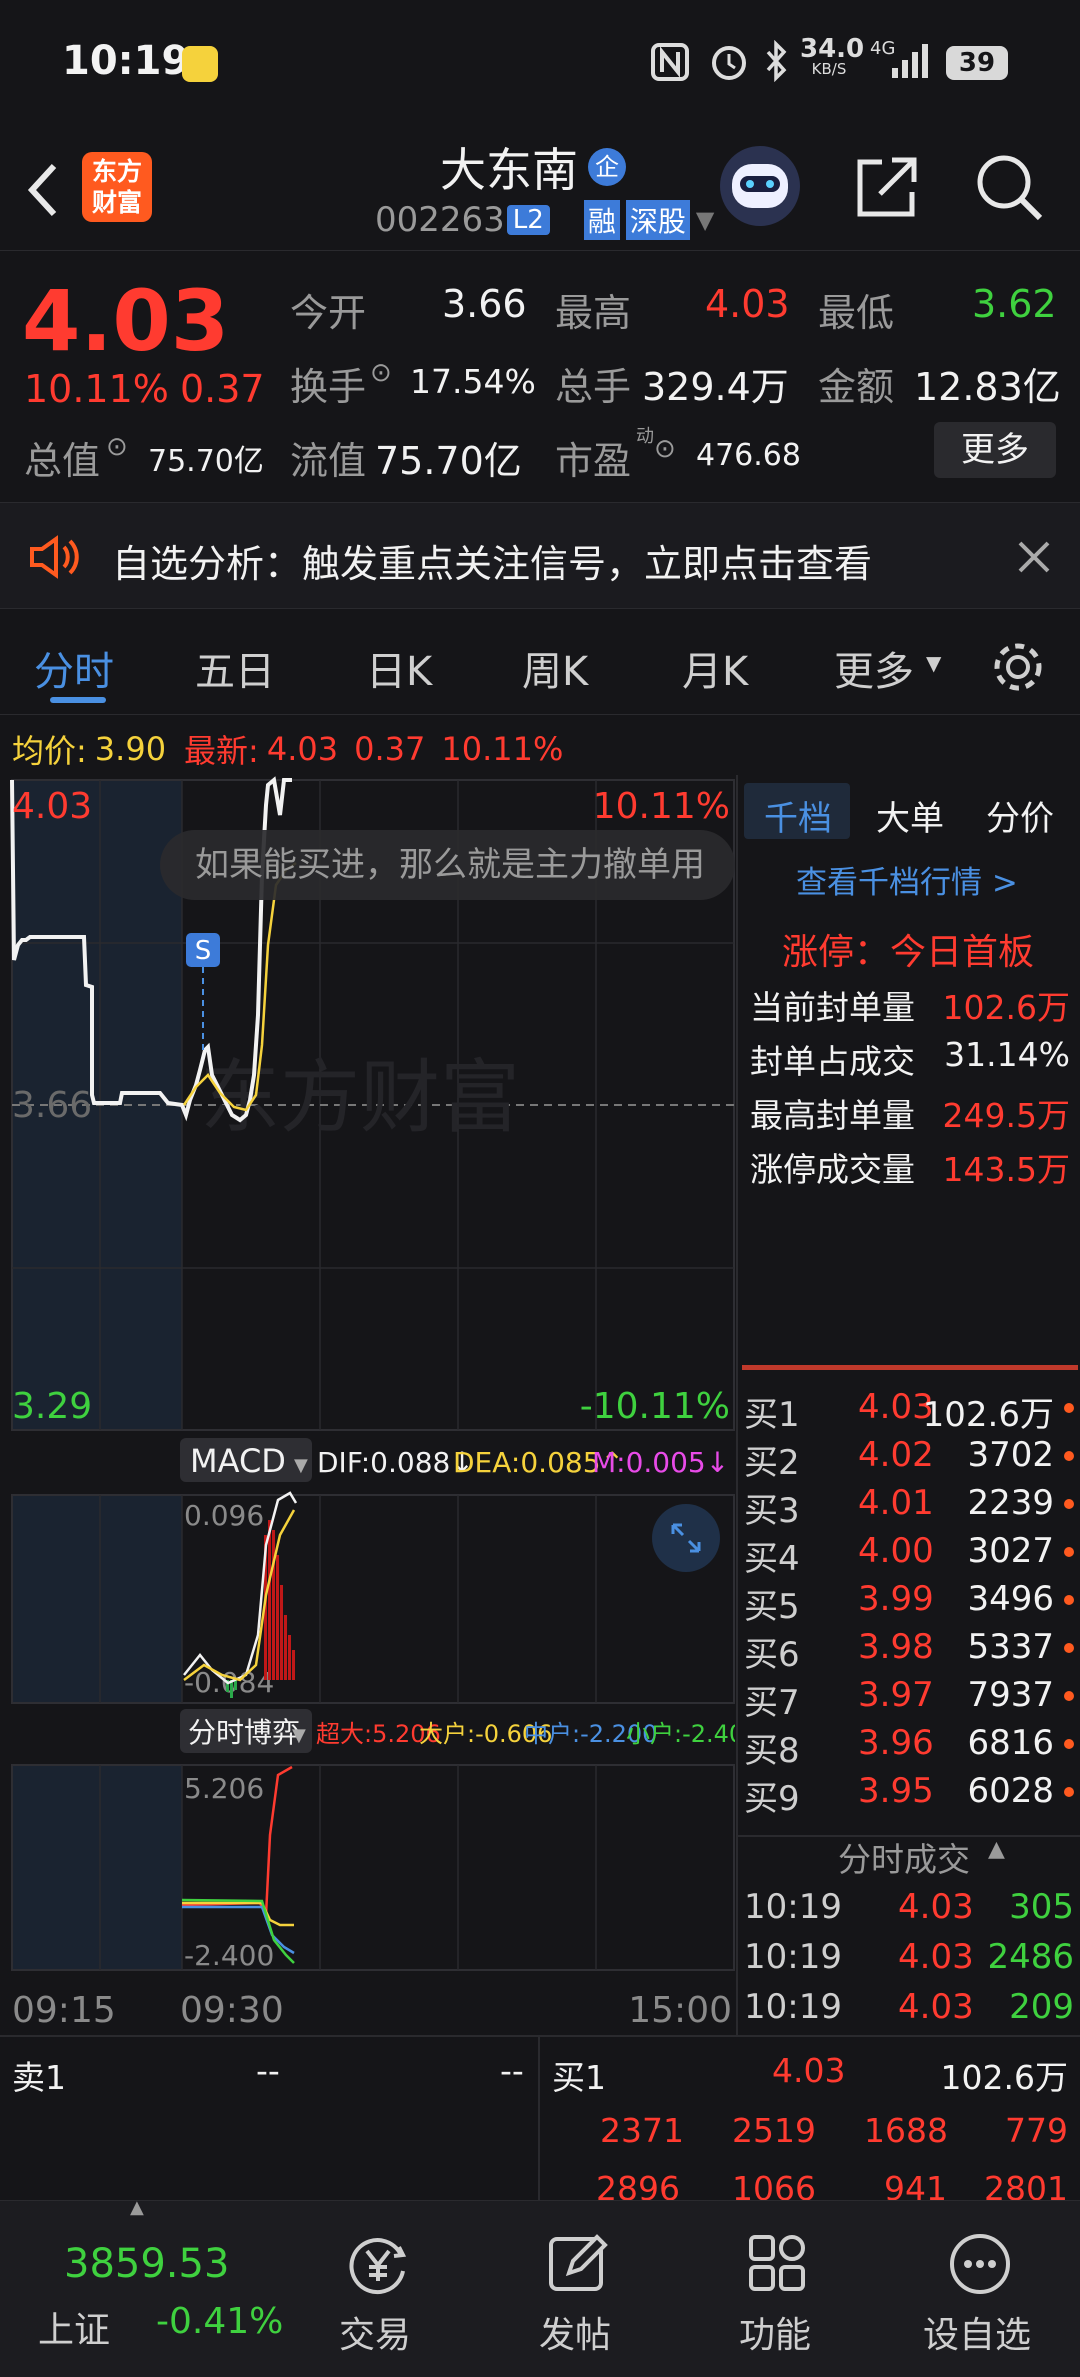 The image size is (1080, 2377). What do you see at coordinates (146, 2264) in the screenshot?
I see `index-value: 3859.53` at bounding box center [146, 2264].